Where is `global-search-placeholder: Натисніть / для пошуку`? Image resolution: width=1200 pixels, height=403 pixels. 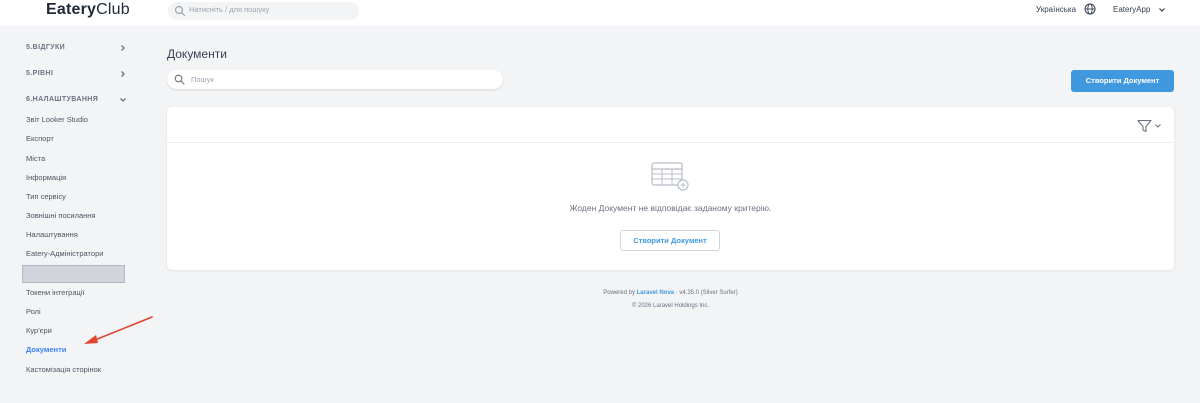 global-search-placeholder: Натисніть / для пошуку is located at coordinates (229, 9).